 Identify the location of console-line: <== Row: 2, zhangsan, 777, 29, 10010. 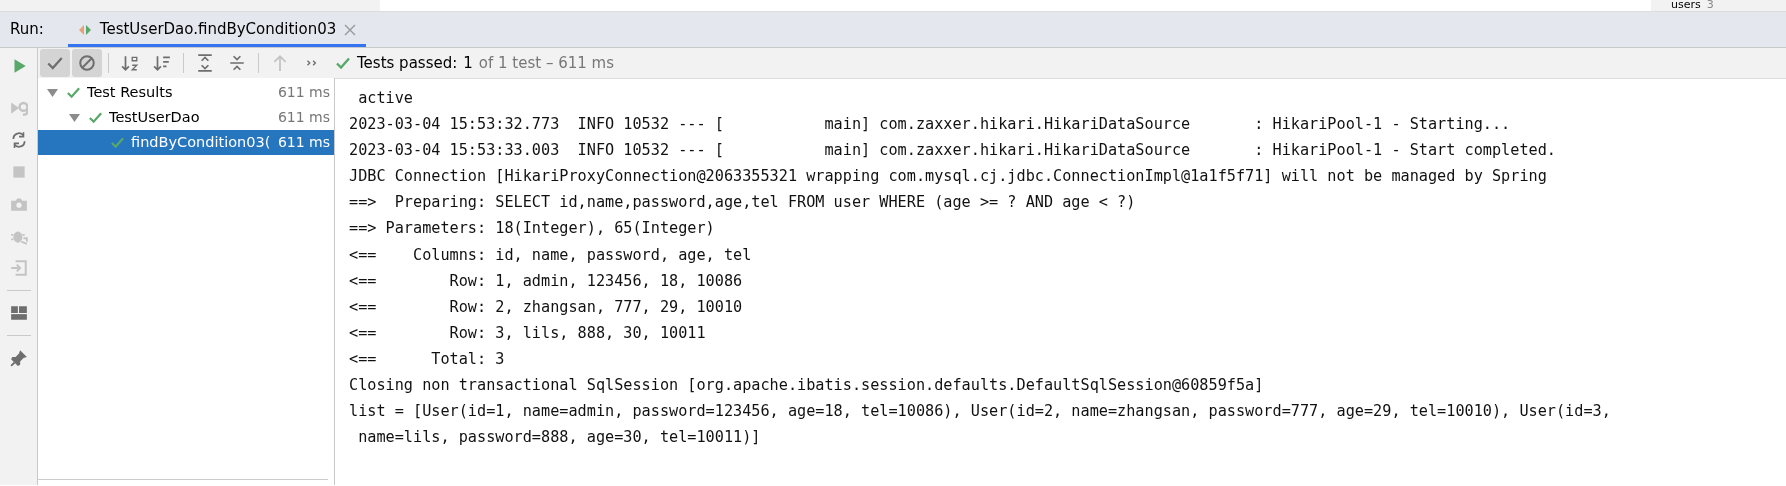
(546, 307).